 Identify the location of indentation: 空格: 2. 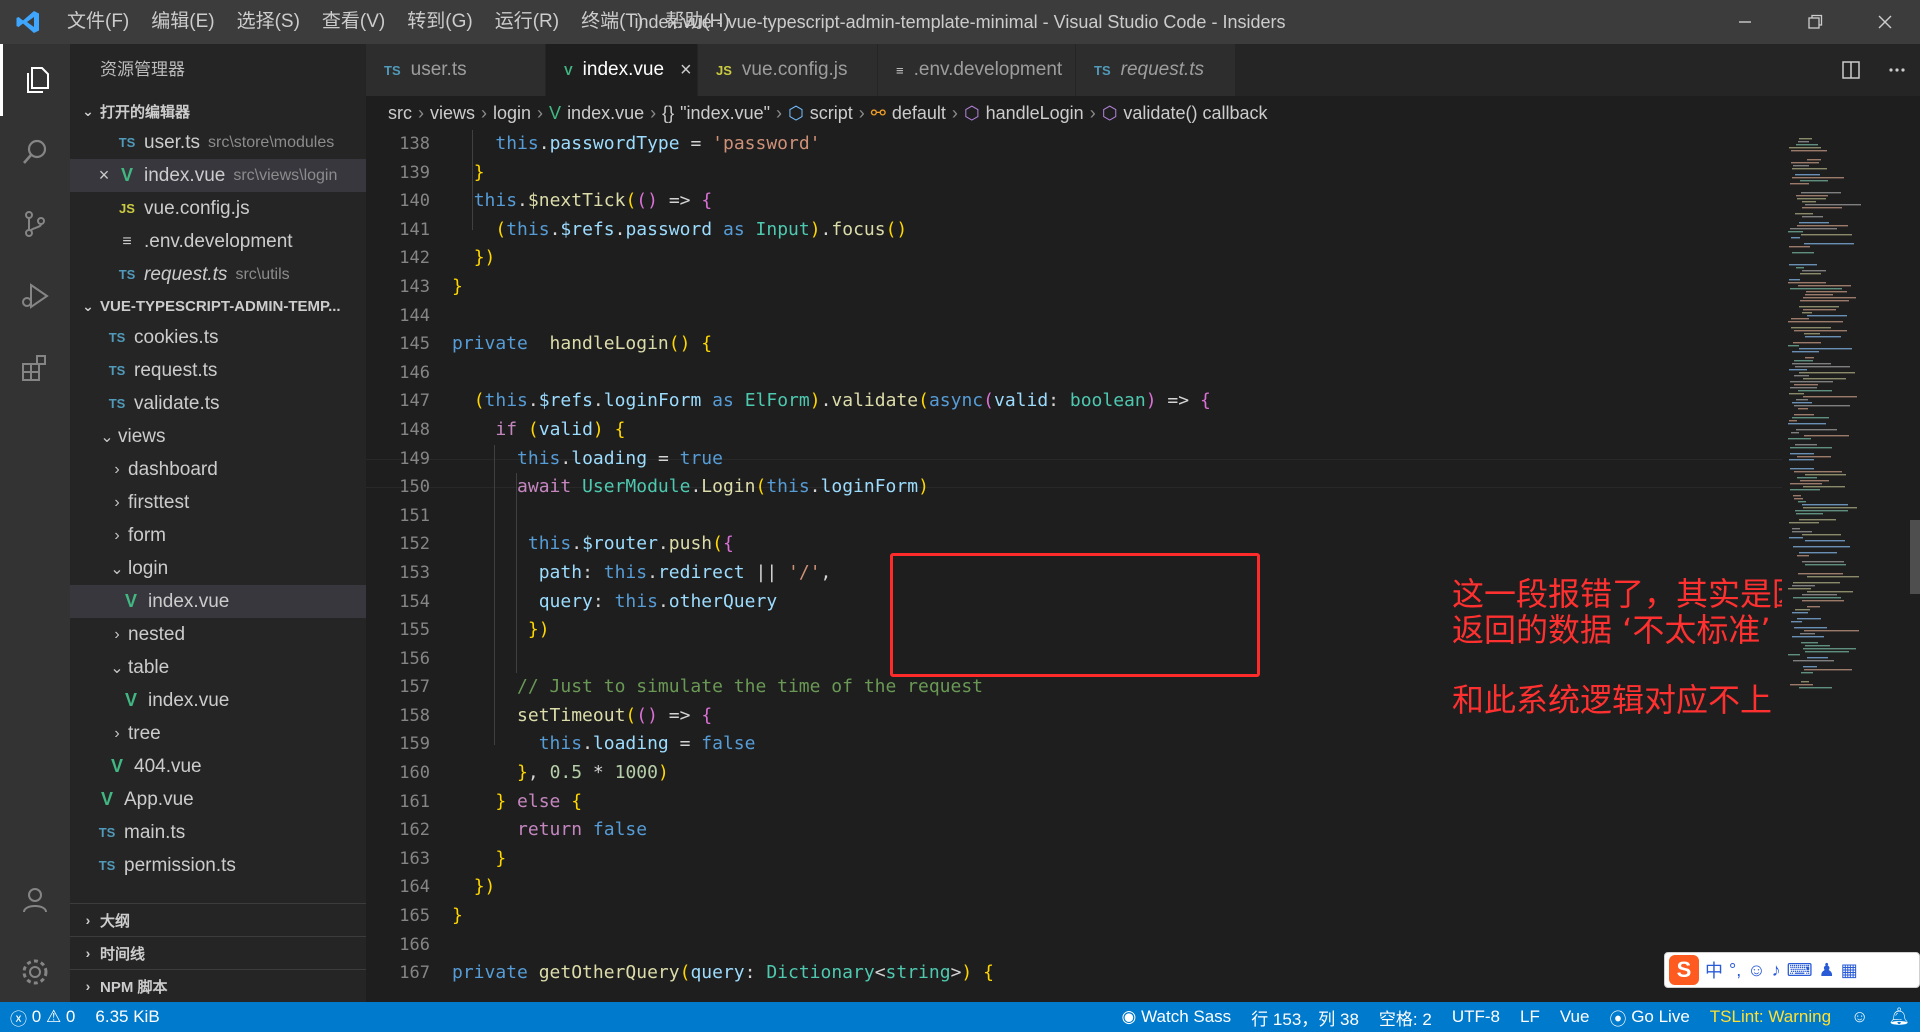
(1405, 1017).